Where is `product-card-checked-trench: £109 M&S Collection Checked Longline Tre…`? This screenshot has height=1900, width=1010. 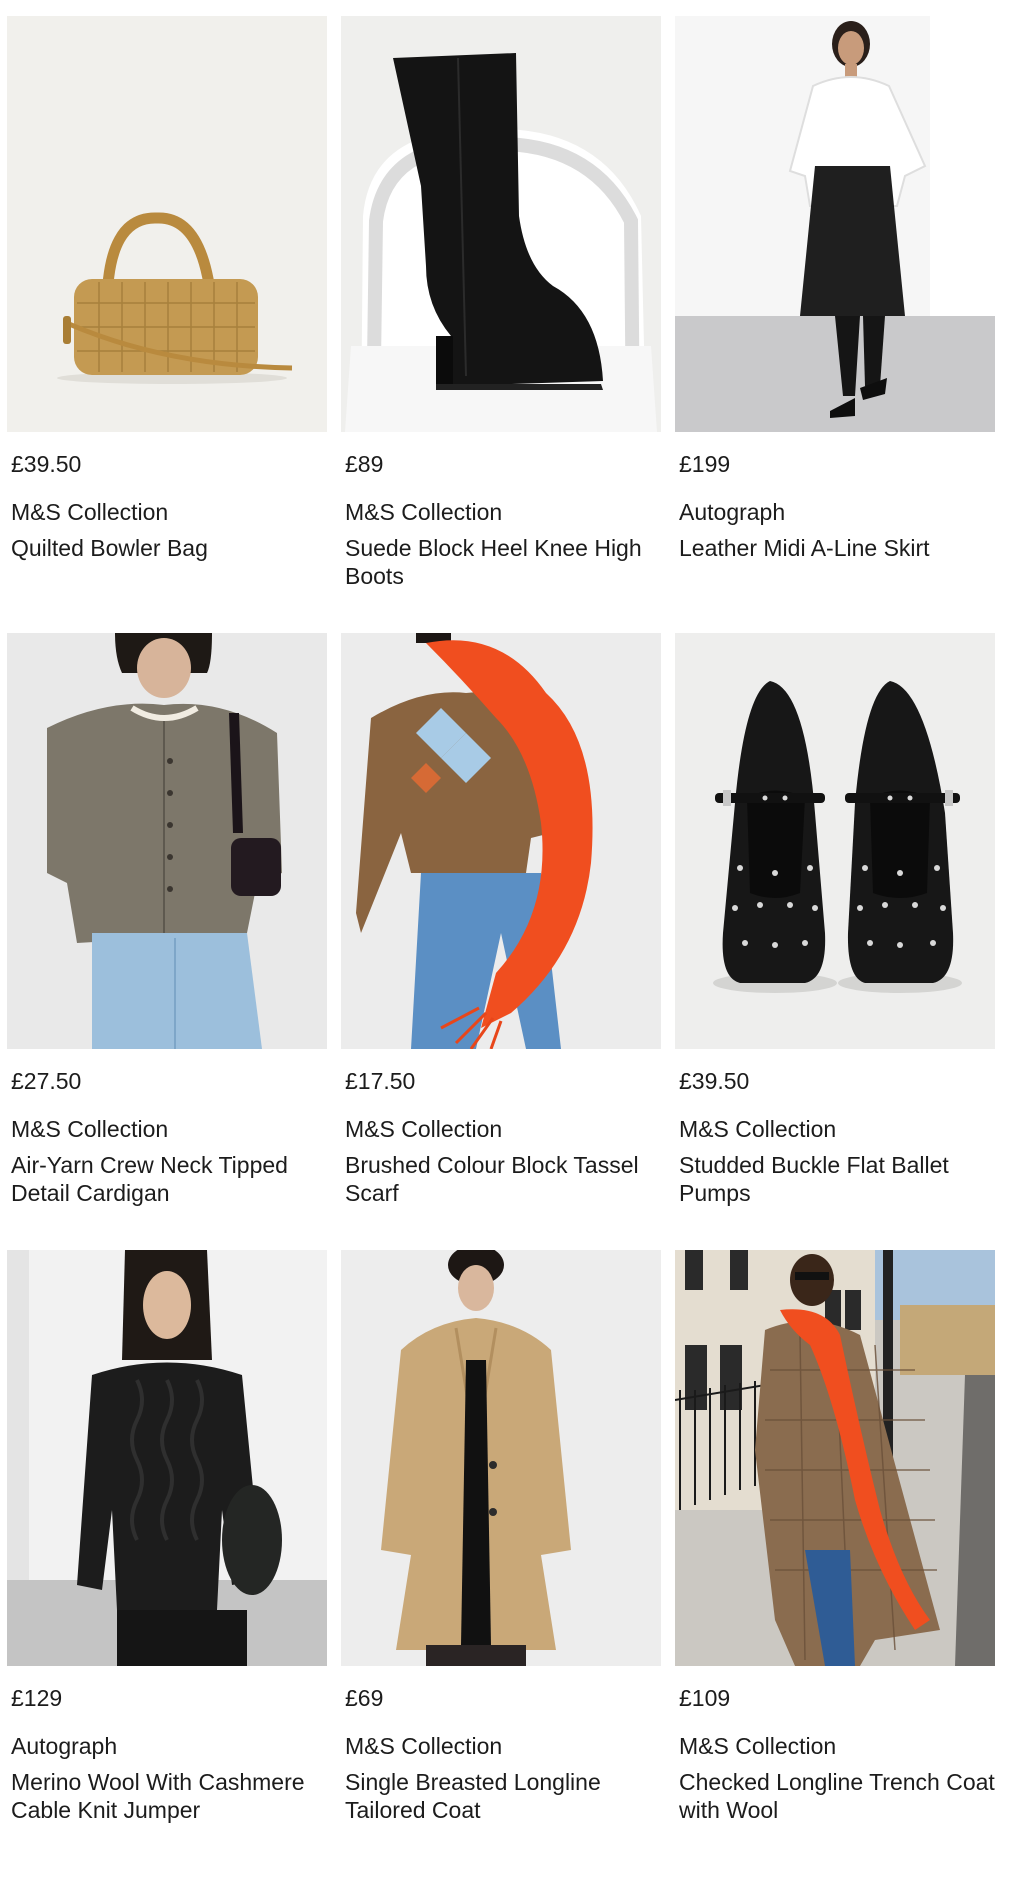
product-card-checked-trench: £109 M&S Collection Checked Longline Tre… is located at coordinates (835, 1558).